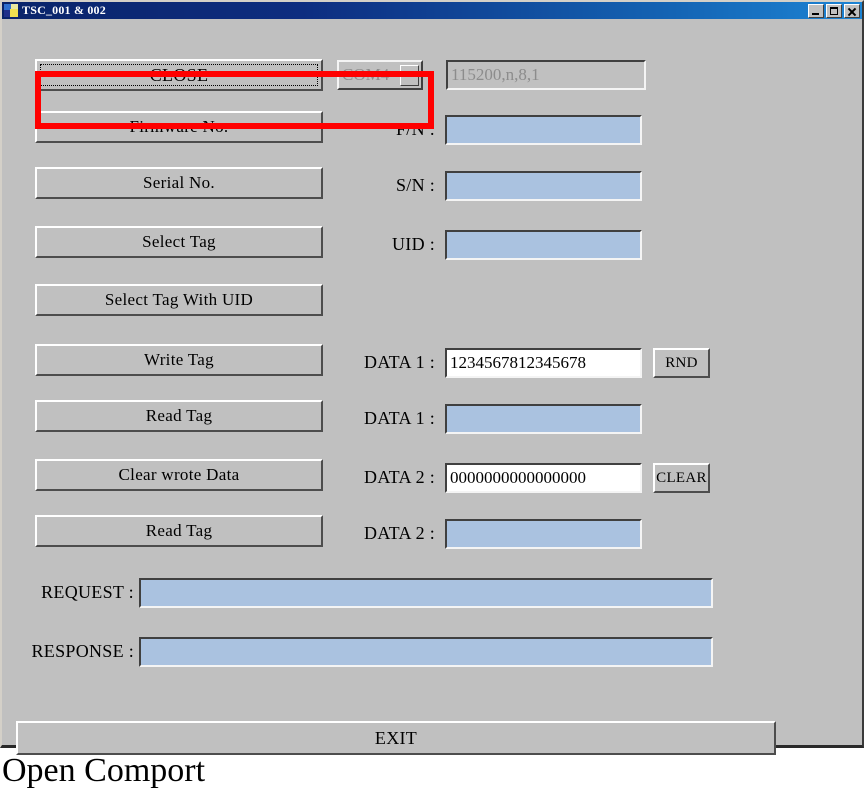 This screenshot has width=864, height=802. What do you see at coordinates (543, 419) in the screenshot?
I see `data1-read-field` at bounding box center [543, 419].